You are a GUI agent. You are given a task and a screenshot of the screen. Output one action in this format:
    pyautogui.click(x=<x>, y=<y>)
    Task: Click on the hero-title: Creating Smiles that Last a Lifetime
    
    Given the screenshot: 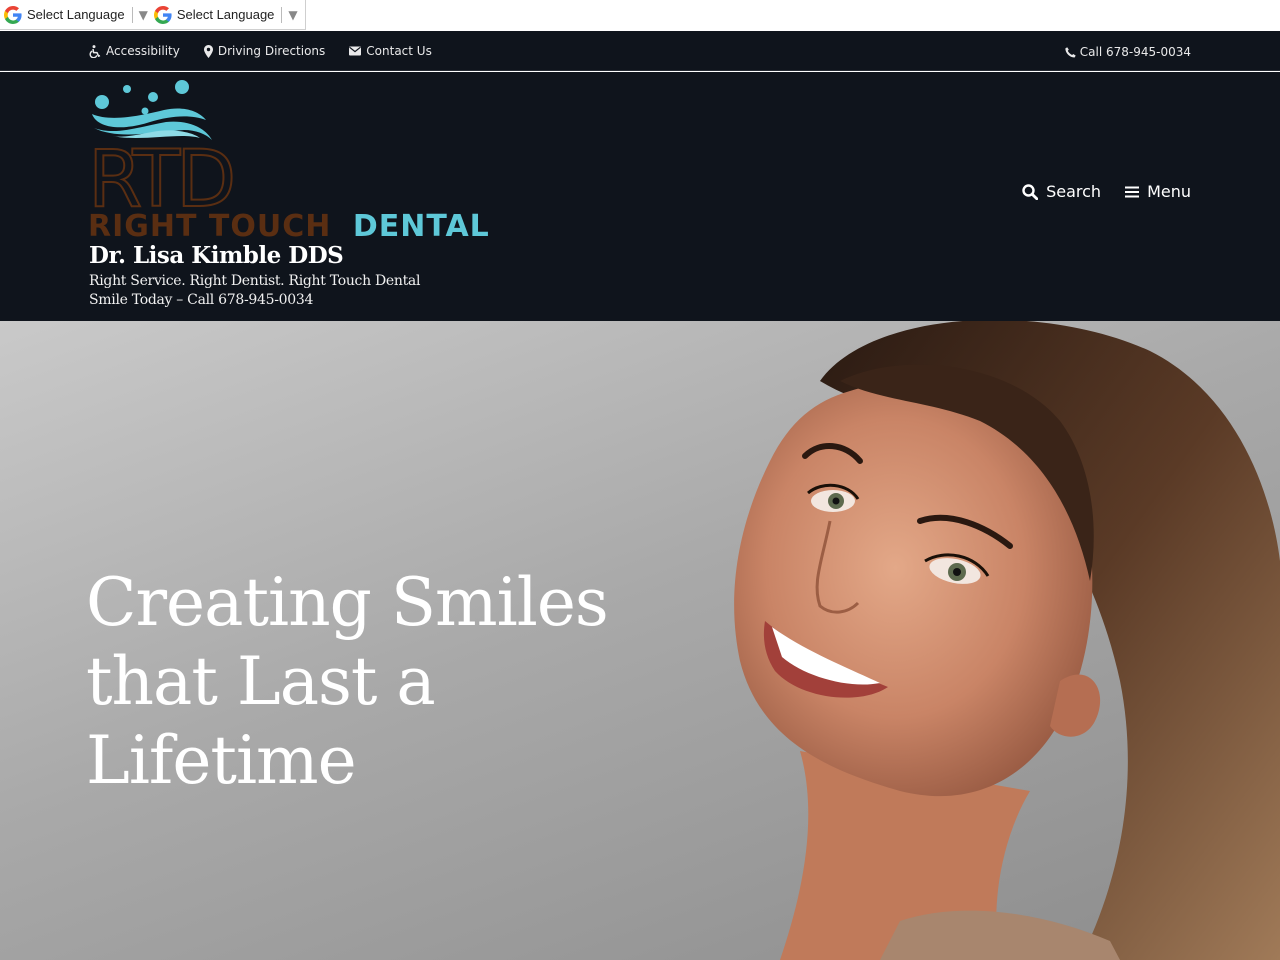 What is the action you would take?
    pyautogui.click(x=366, y=681)
    